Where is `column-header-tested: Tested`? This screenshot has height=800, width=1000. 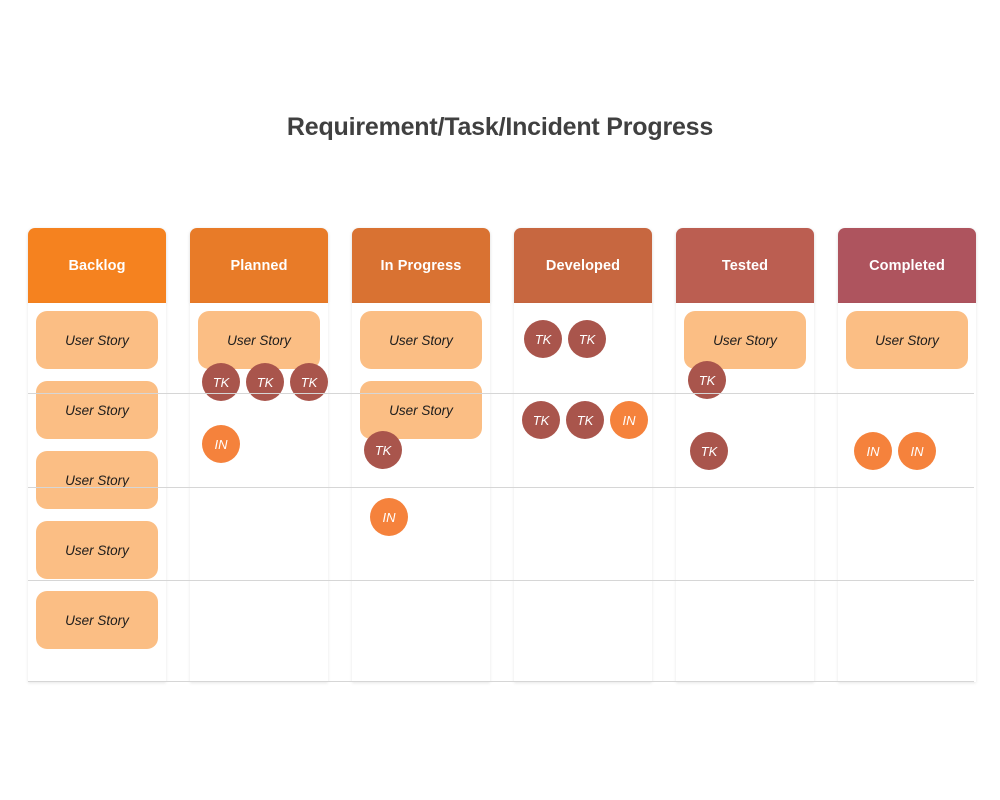
column-header-tested: Tested is located at coordinates (745, 265).